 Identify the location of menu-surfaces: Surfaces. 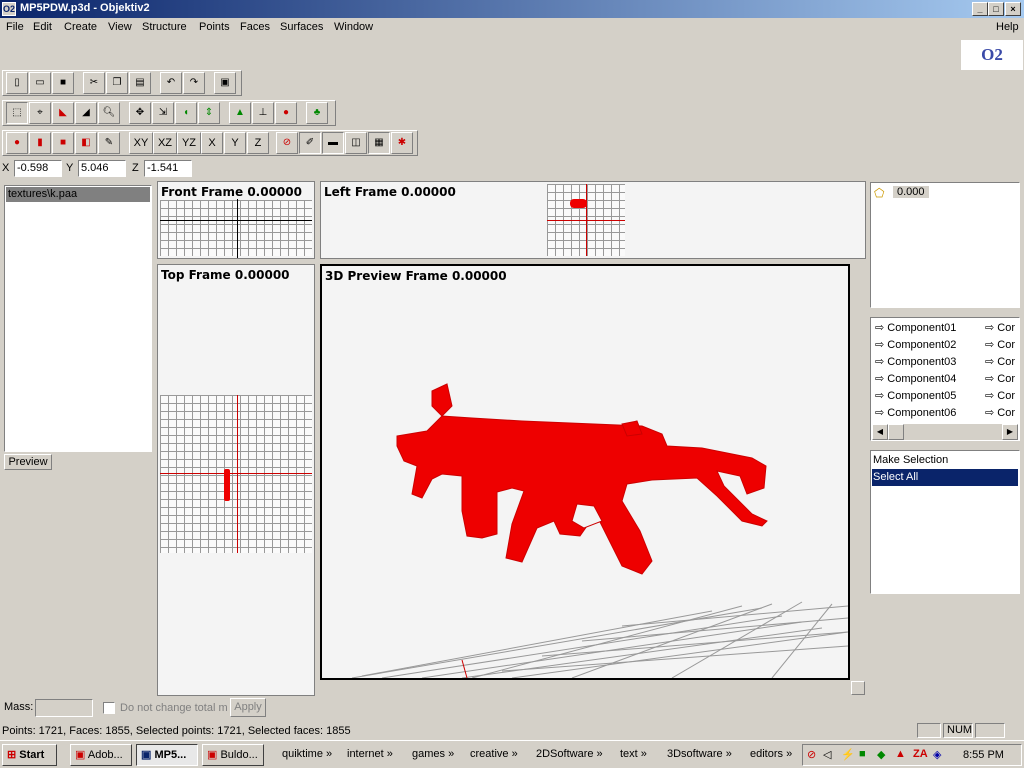
(301, 27).